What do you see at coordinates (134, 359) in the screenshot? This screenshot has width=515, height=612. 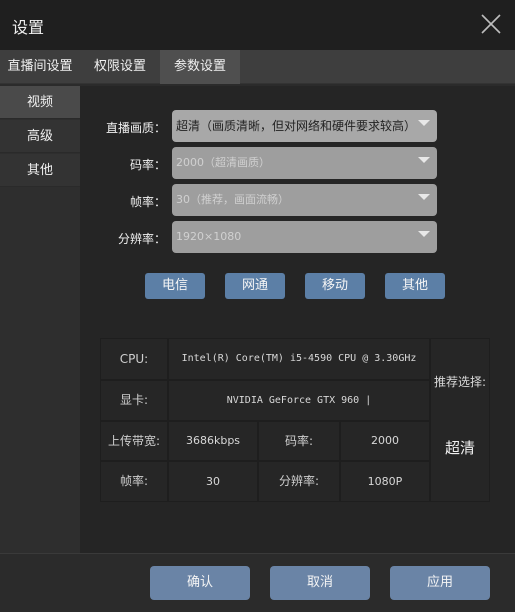 I see `cpu-label: CPU:` at bounding box center [134, 359].